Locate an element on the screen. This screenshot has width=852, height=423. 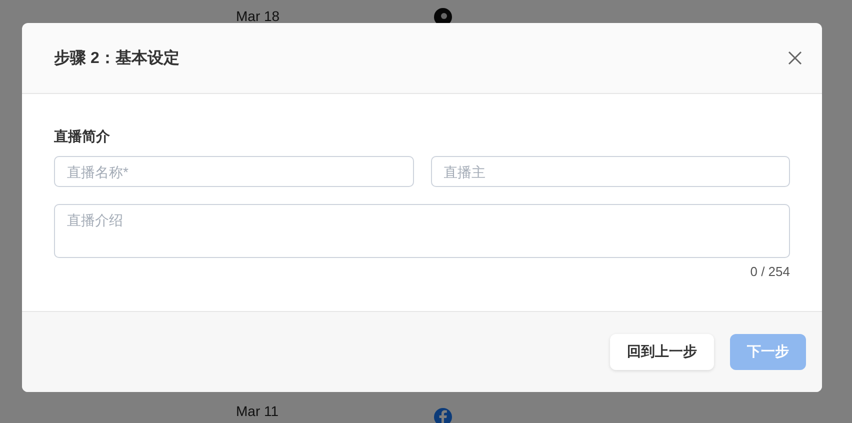
section-title: 直播简介 is located at coordinates (82, 137).